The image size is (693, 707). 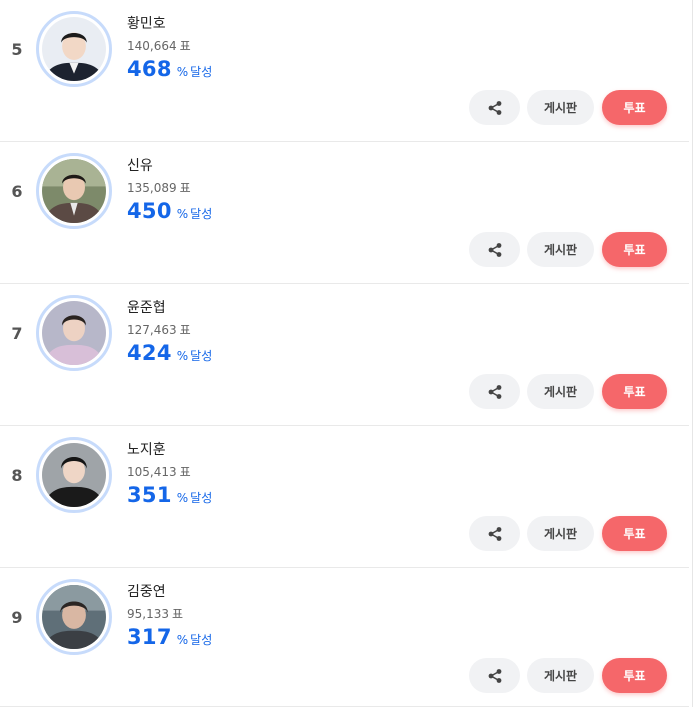 I want to click on achievement-percent: 351, so click(x=149, y=495).